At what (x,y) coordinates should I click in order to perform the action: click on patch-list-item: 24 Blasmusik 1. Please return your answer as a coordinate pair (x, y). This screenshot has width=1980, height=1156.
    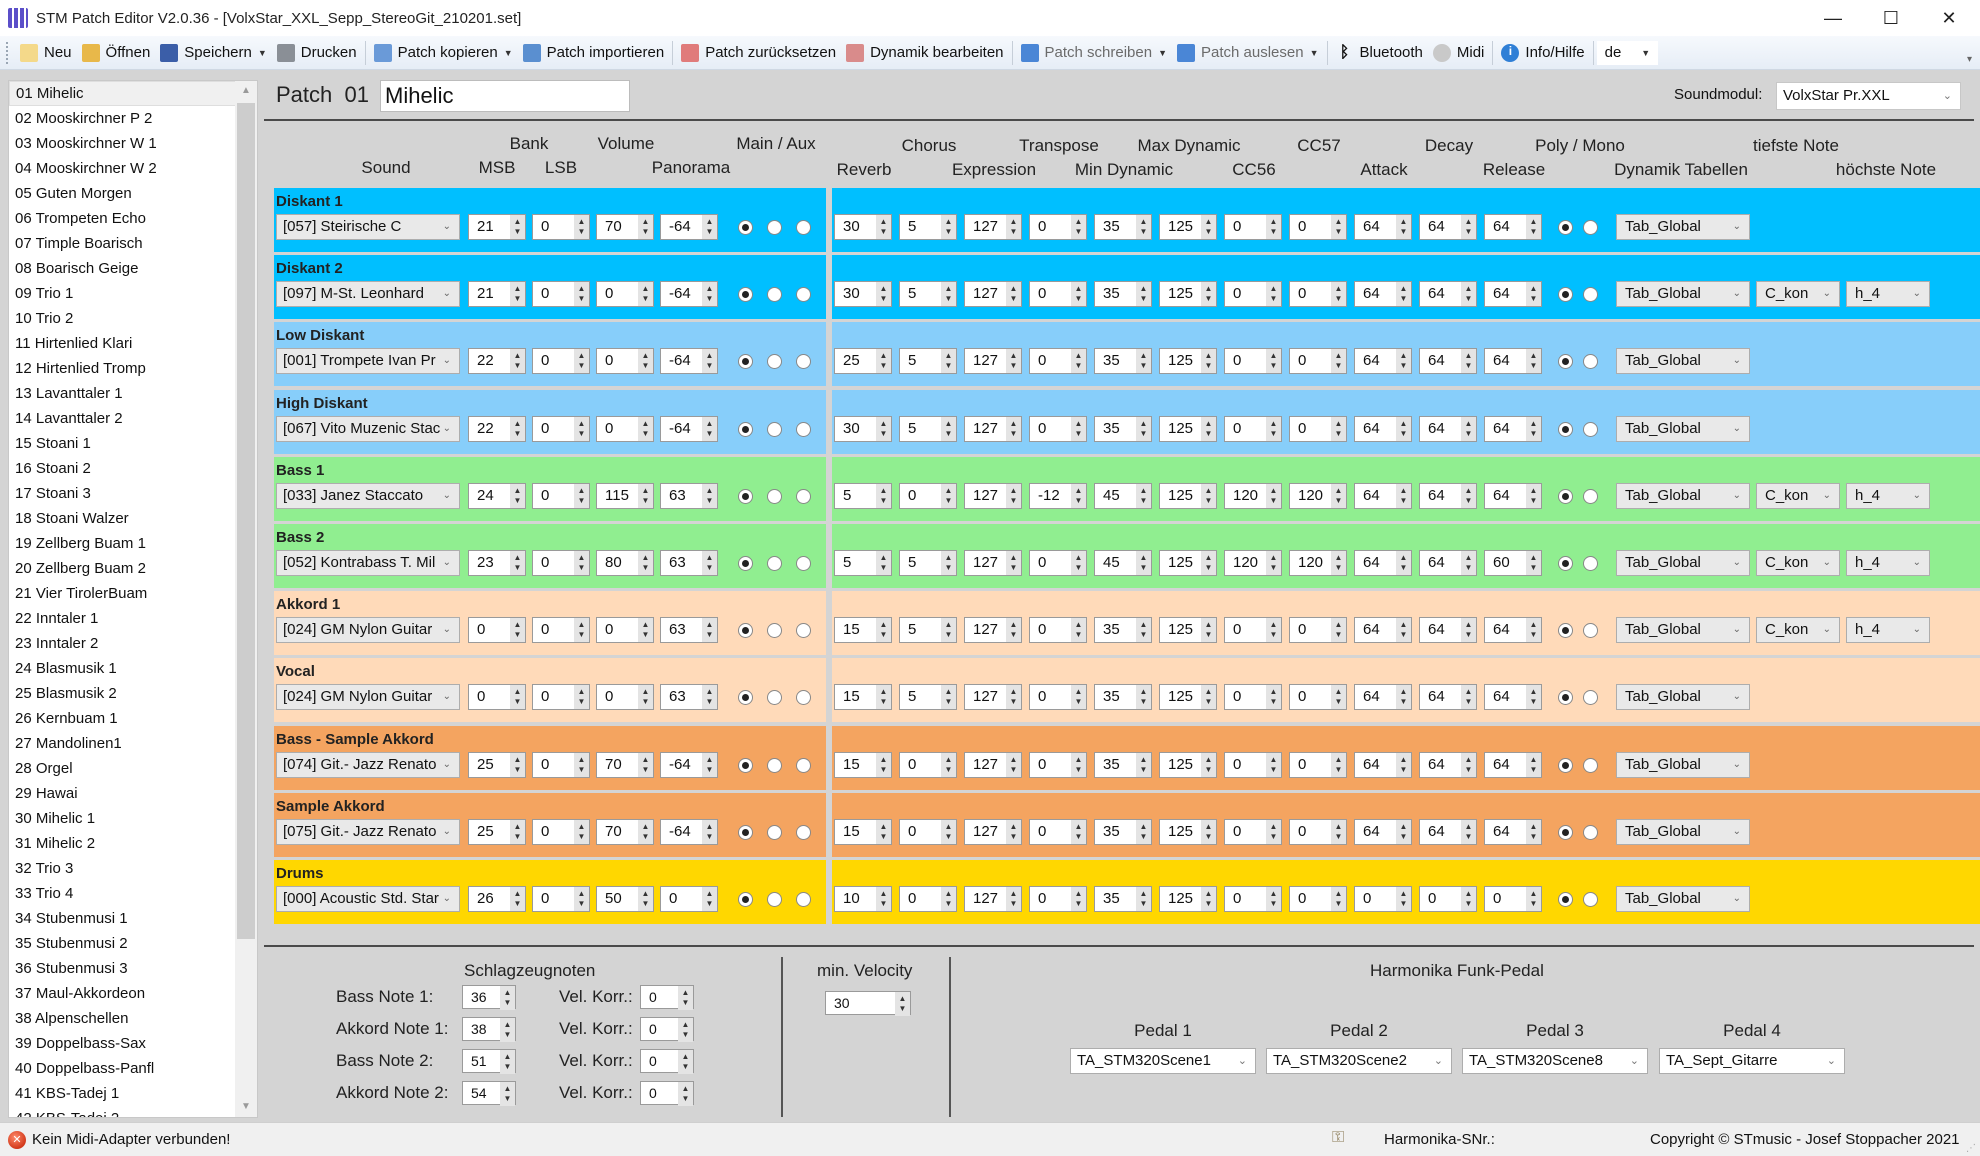
    Looking at the image, I should click on (123, 668).